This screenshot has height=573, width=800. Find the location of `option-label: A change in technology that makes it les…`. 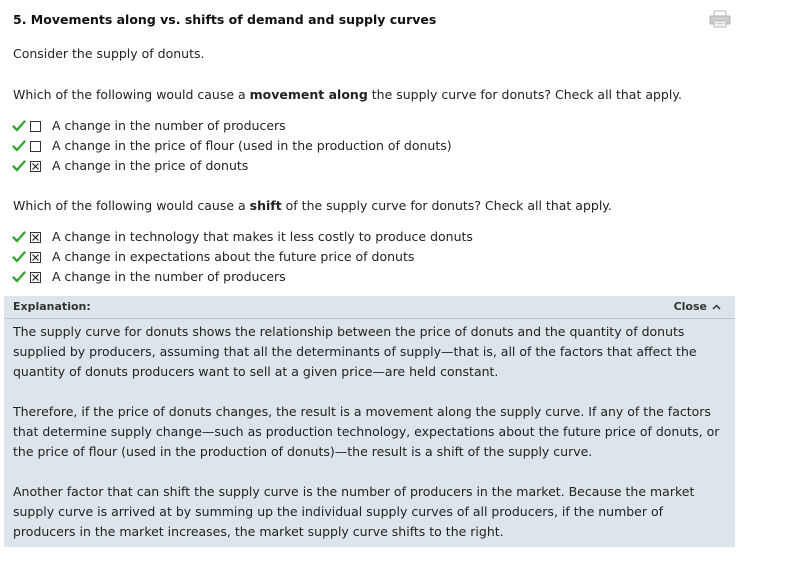

option-label: A change in technology that makes it les… is located at coordinates (262, 236).